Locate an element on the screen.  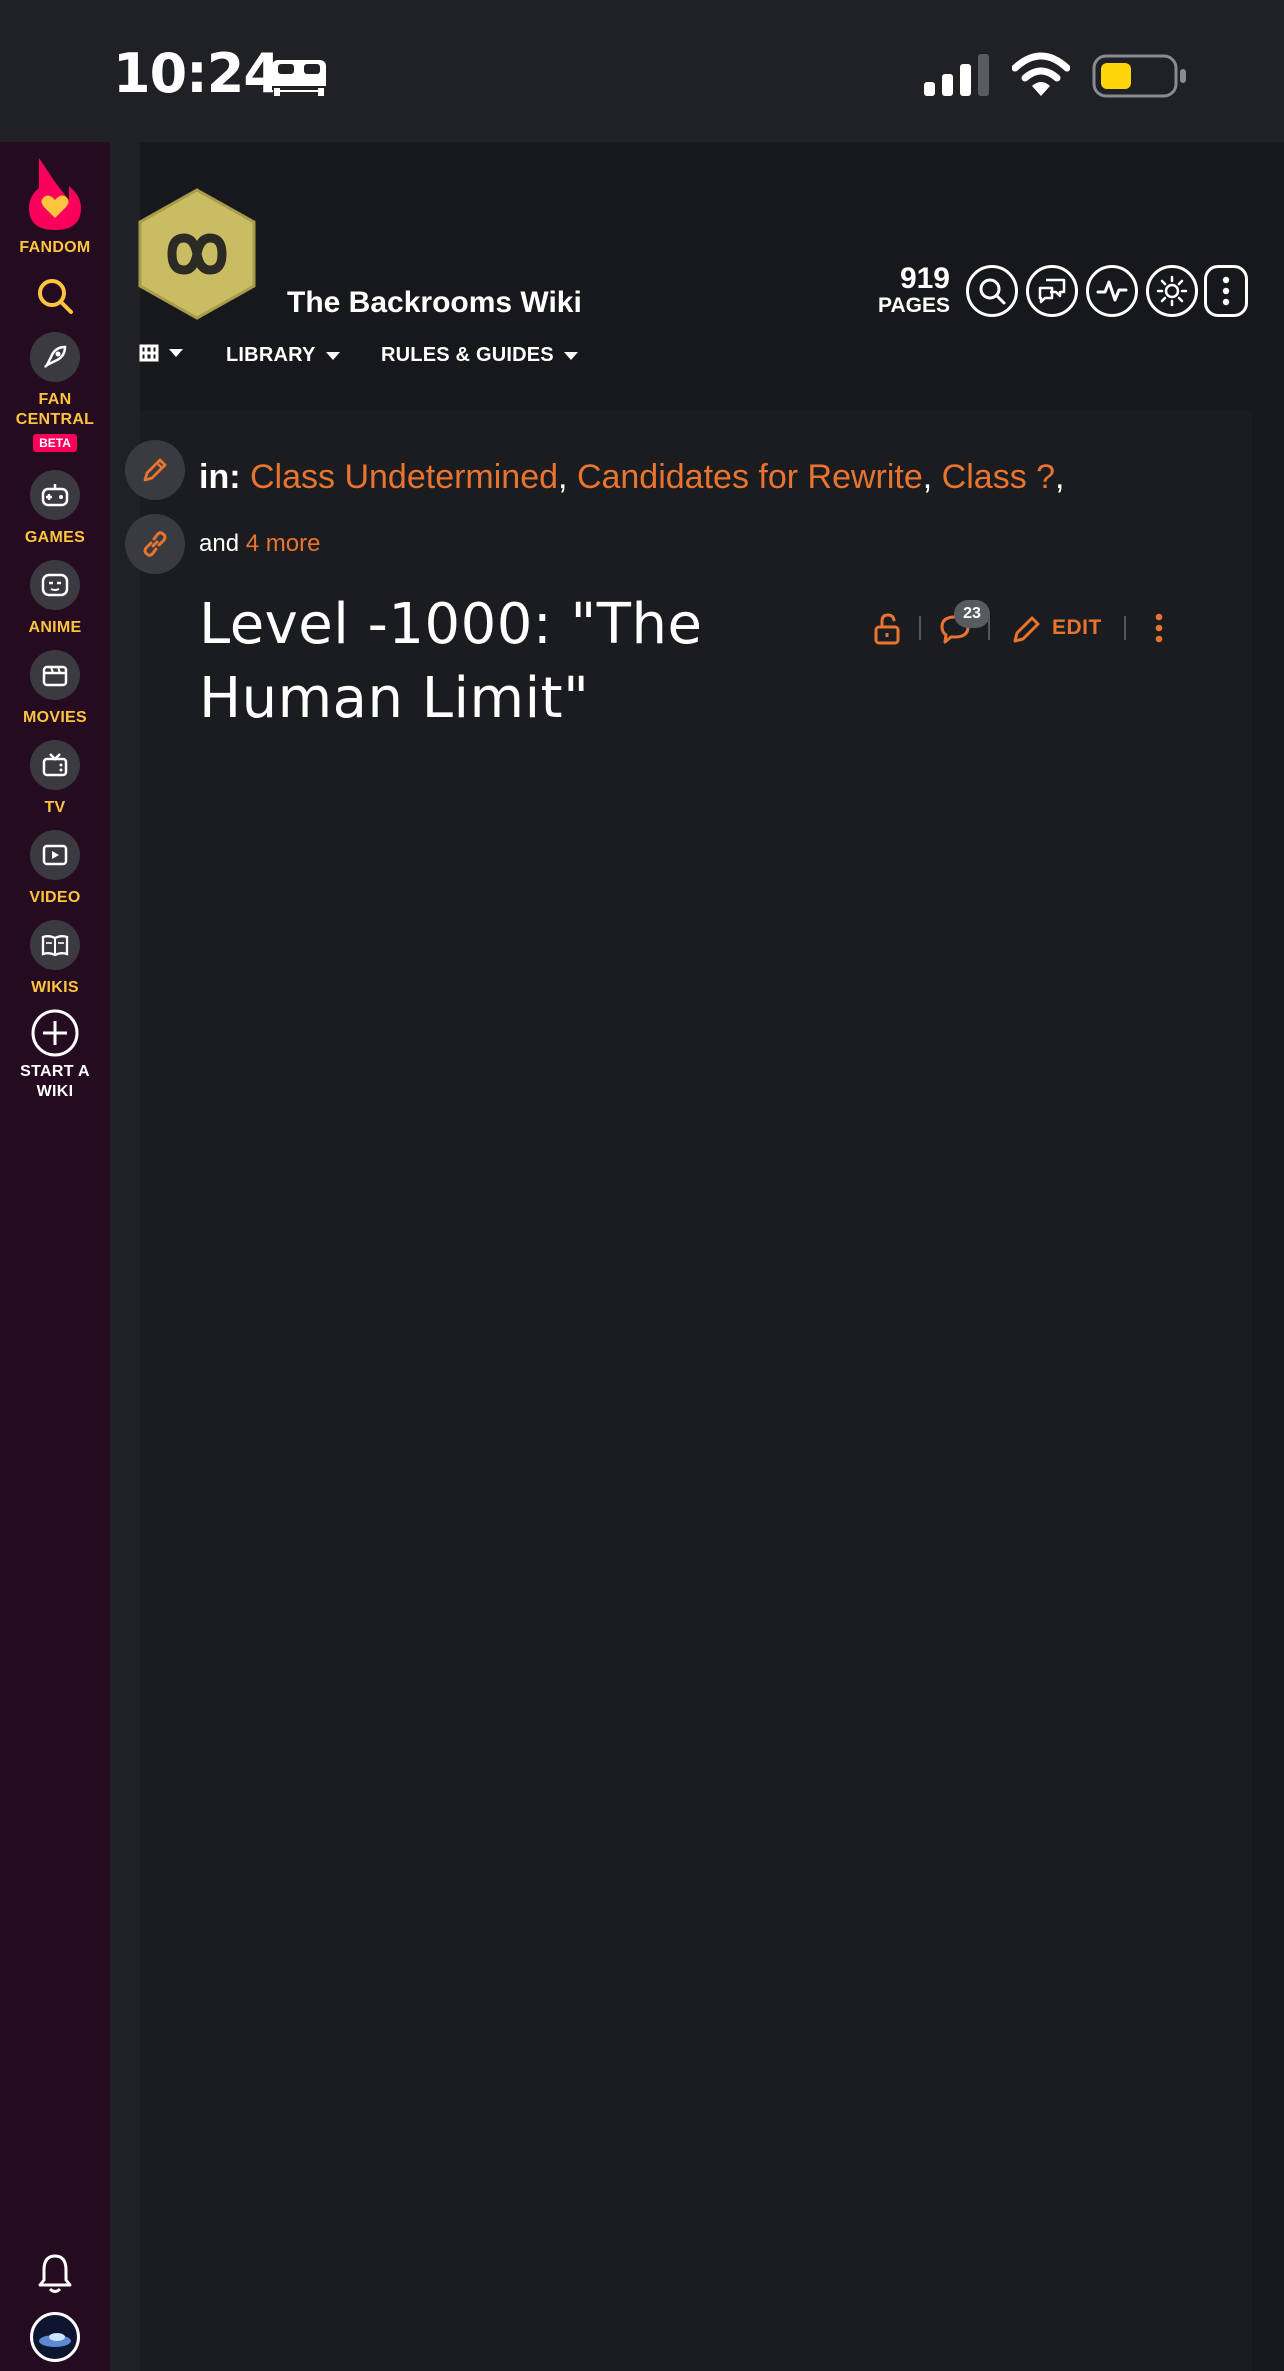
nav-wiki-menu is located at coordinates (161, 353).